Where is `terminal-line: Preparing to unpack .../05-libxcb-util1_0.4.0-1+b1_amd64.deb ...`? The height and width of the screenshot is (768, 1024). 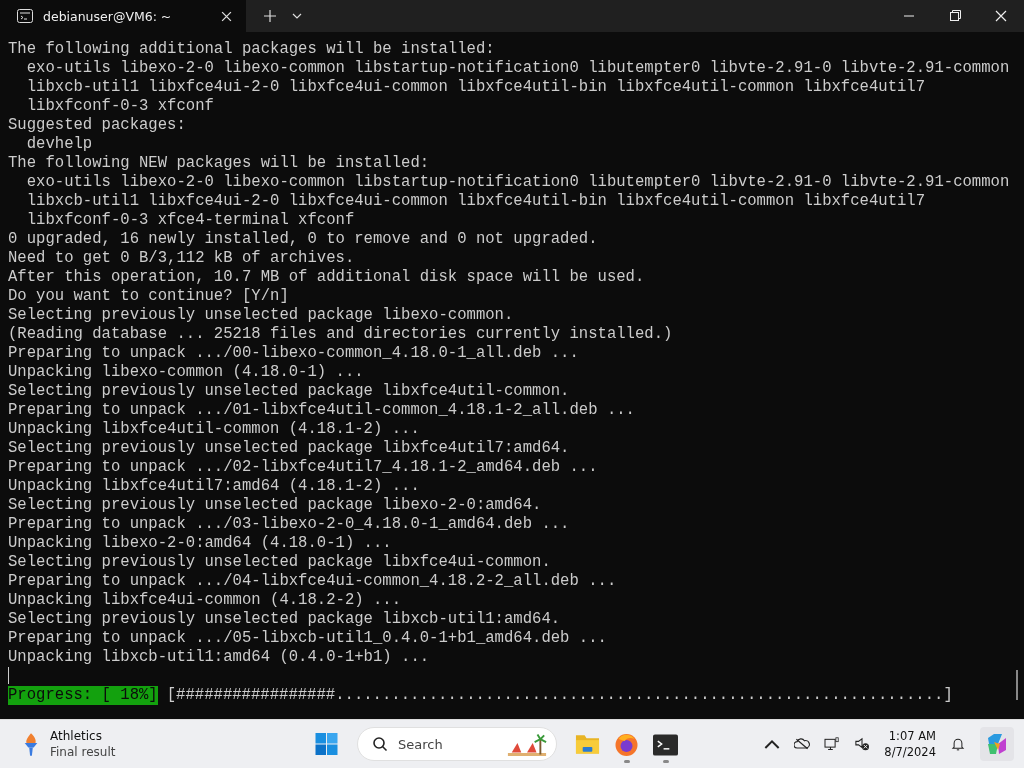 terminal-line: Preparing to unpack .../05-libxcb-util1_0.4.0-1+b1_amd64.deb ... is located at coordinates (308, 638).